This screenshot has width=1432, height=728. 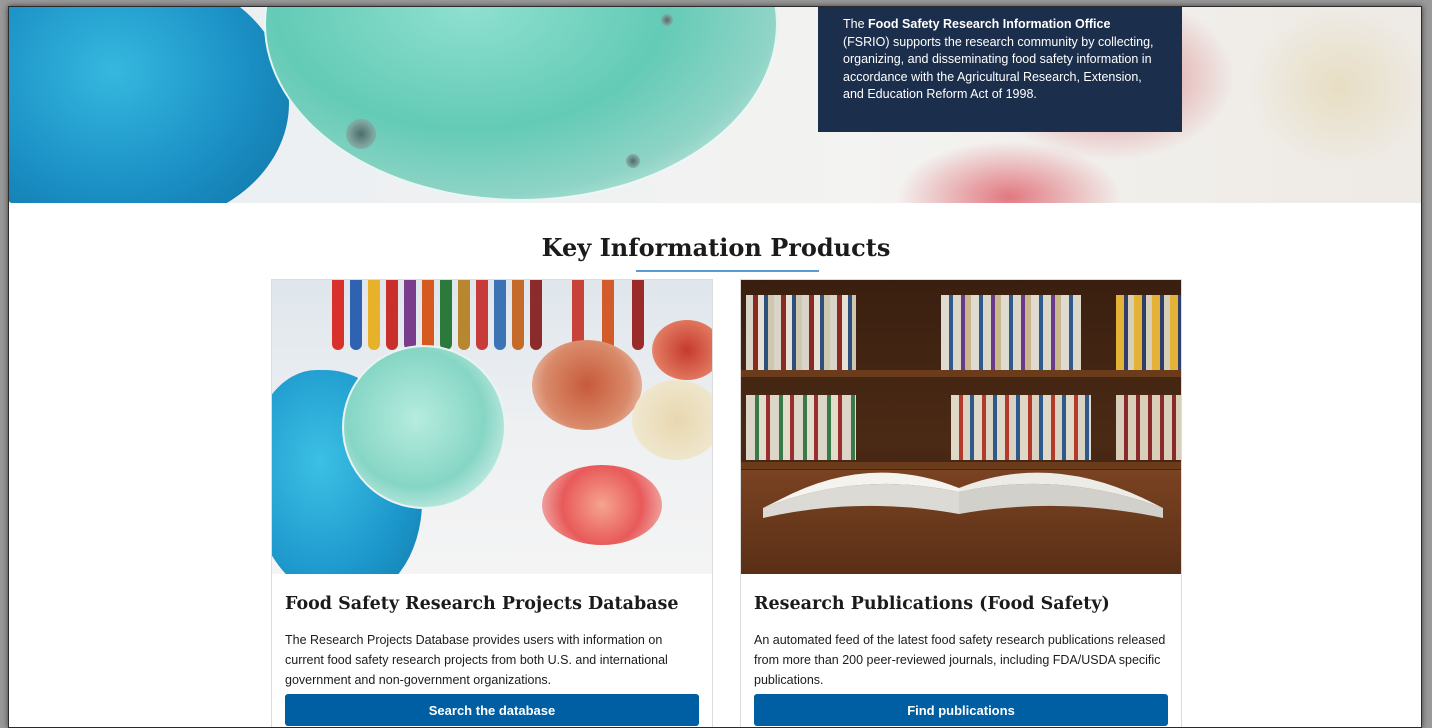 What do you see at coordinates (989, 24) in the screenshot?
I see `intro-org-name: Food Safety Research Information Office` at bounding box center [989, 24].